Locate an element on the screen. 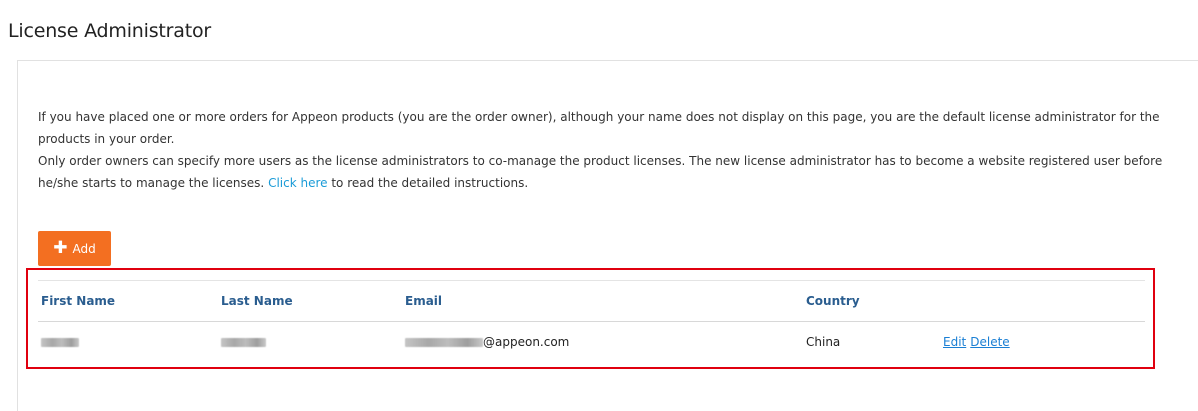 This screenshot has height=411, width=1198. delete-link: Delete is located at coordinates (989, 342).